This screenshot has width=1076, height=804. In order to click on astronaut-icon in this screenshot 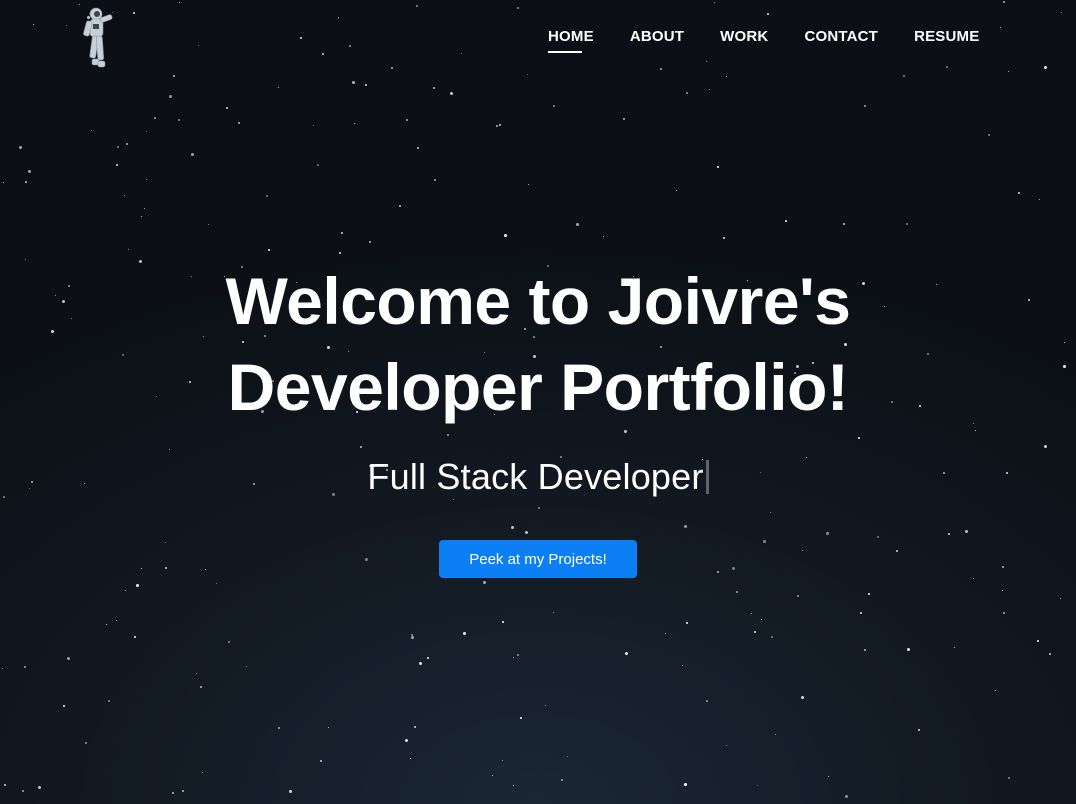, I will do `click(99, 37)`.